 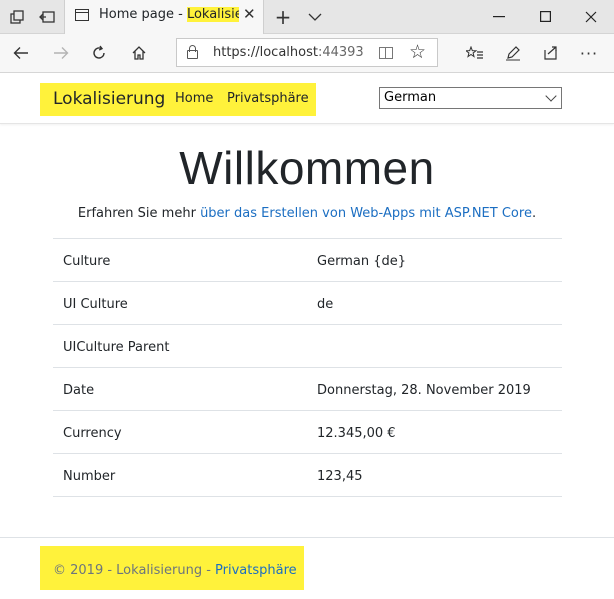 What do you see at coordinates (192, 52) in the screenshot?
I see `lock-icon` at bounding box center [192, 52].